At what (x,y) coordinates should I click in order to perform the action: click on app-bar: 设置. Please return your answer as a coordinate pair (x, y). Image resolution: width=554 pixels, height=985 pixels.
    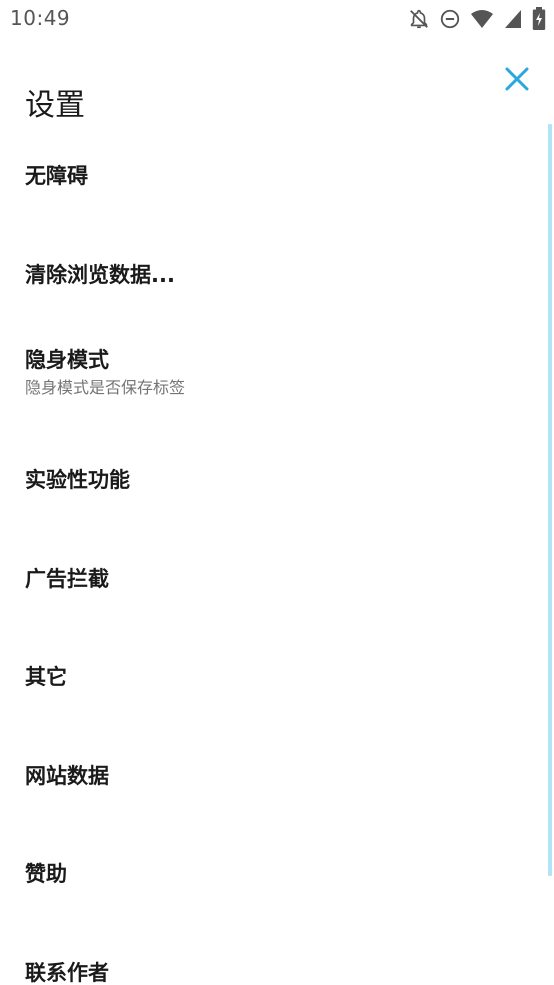
    Looking at the image, I should click on (277, 85).